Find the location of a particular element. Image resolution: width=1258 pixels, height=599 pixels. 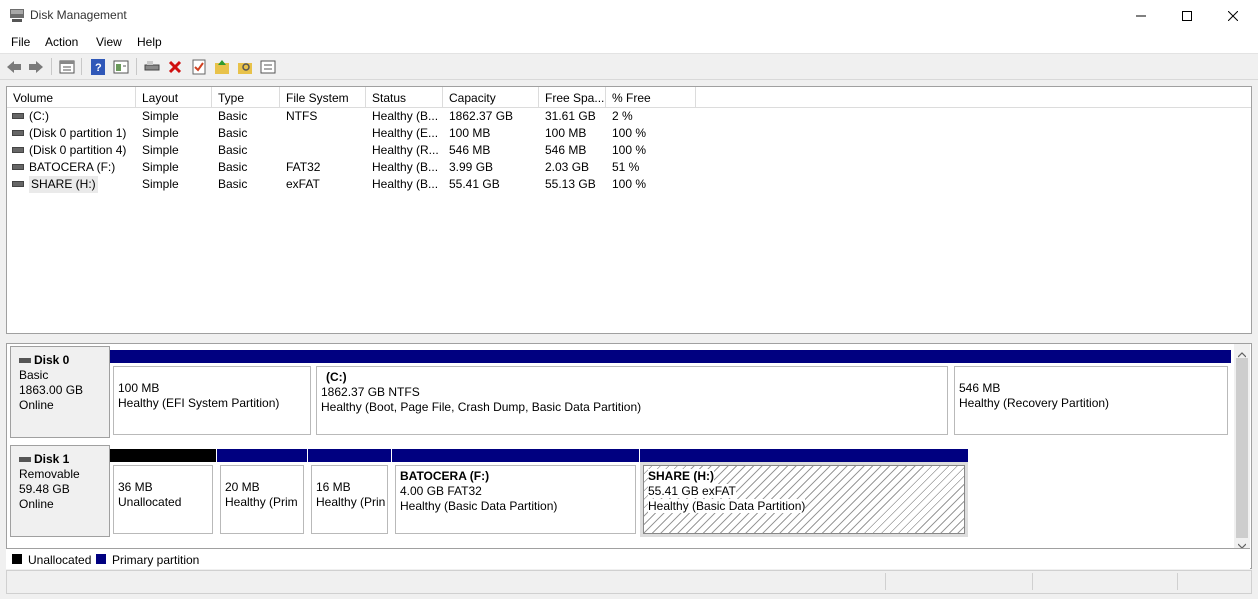

status-divider is located at coordinates (1177, 581).